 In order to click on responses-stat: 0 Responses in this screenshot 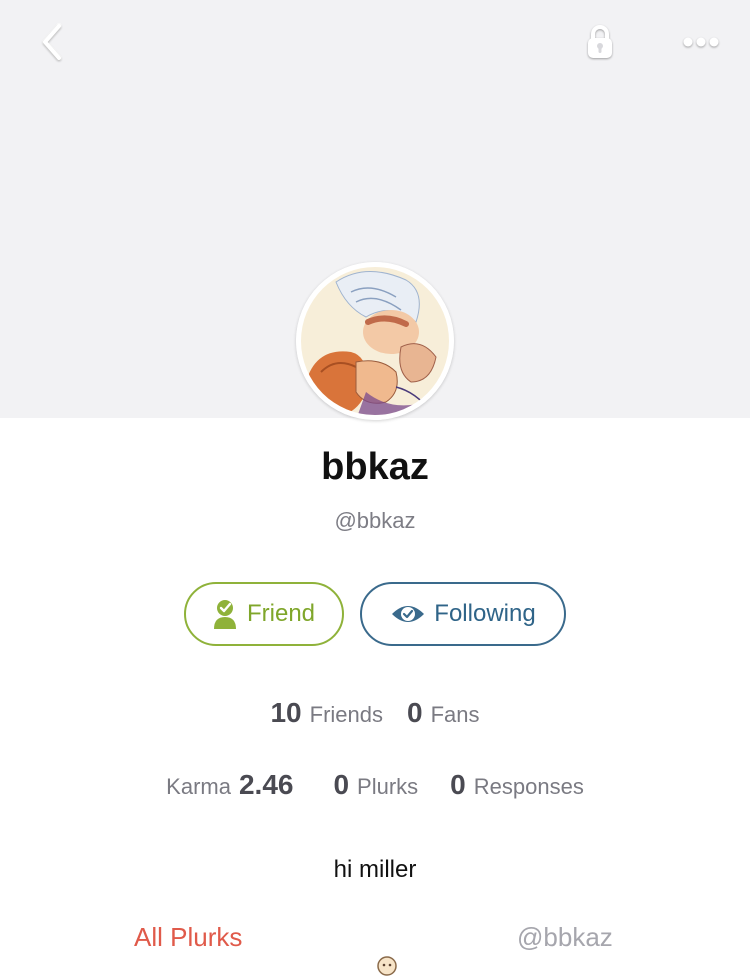, I will do `click(517, 785)`.